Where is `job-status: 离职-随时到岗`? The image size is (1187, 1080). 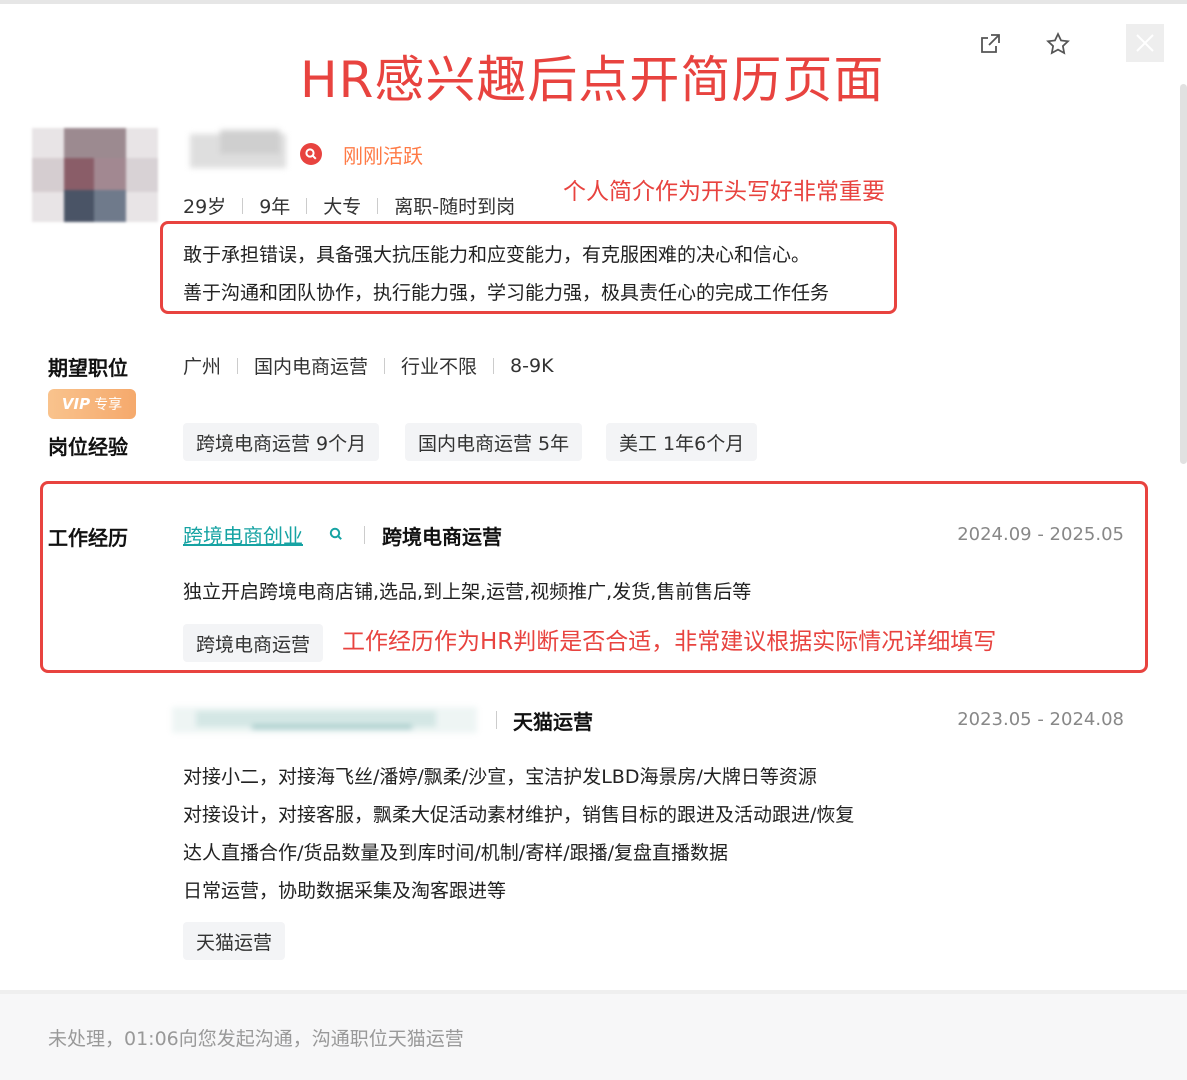 job-status: 离职-随时到岗 is located at coordinates (455, 207).